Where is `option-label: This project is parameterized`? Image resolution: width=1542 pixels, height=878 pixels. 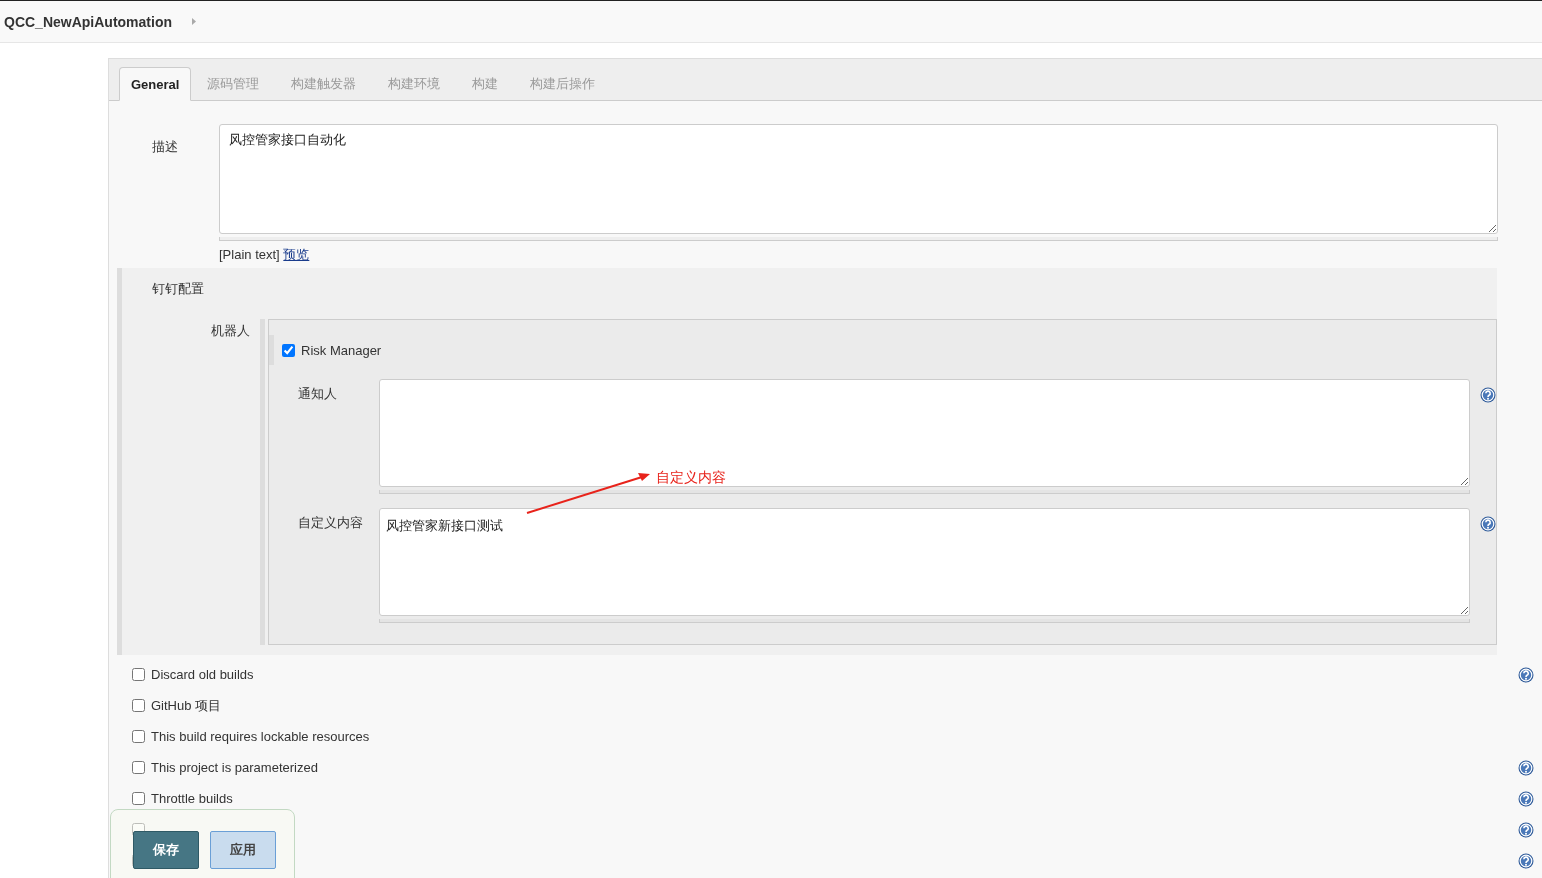 option-label: This project is parameterized is located at coordinates (235, 767).